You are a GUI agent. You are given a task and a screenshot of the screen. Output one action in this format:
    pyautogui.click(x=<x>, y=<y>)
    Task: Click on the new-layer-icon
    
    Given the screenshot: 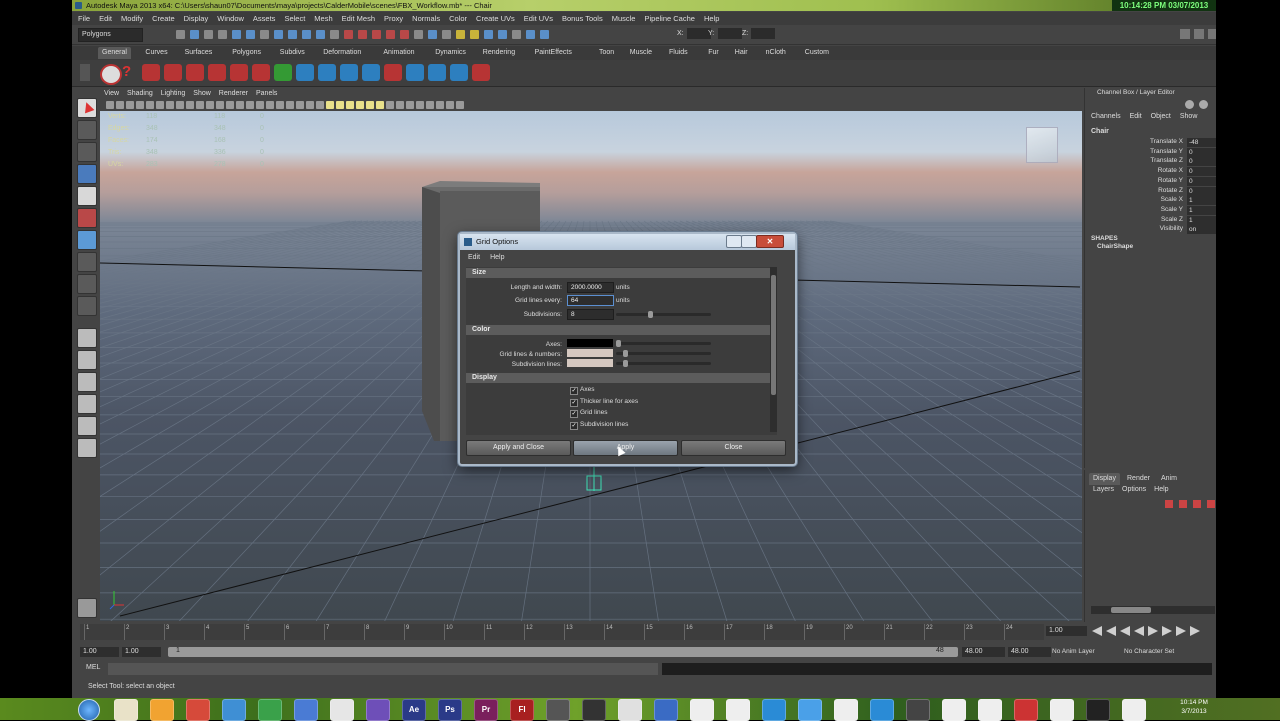 What is the action you would take?
    pyautogui.click(x=1169, y=504)
    